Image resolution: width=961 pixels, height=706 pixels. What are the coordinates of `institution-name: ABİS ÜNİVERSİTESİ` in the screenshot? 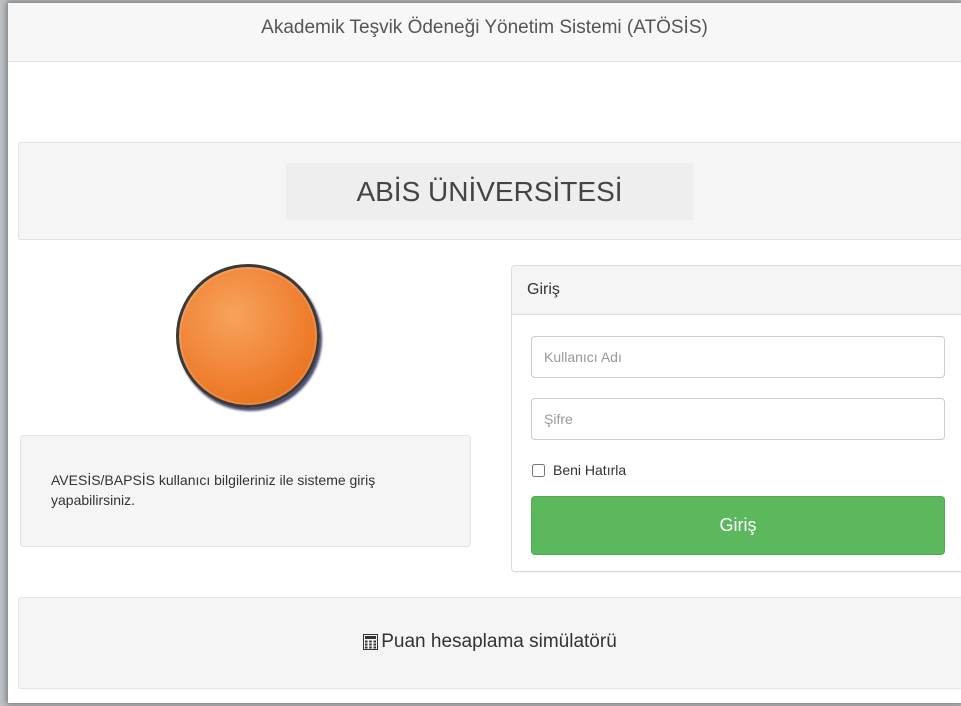 It's located at (489, 191).